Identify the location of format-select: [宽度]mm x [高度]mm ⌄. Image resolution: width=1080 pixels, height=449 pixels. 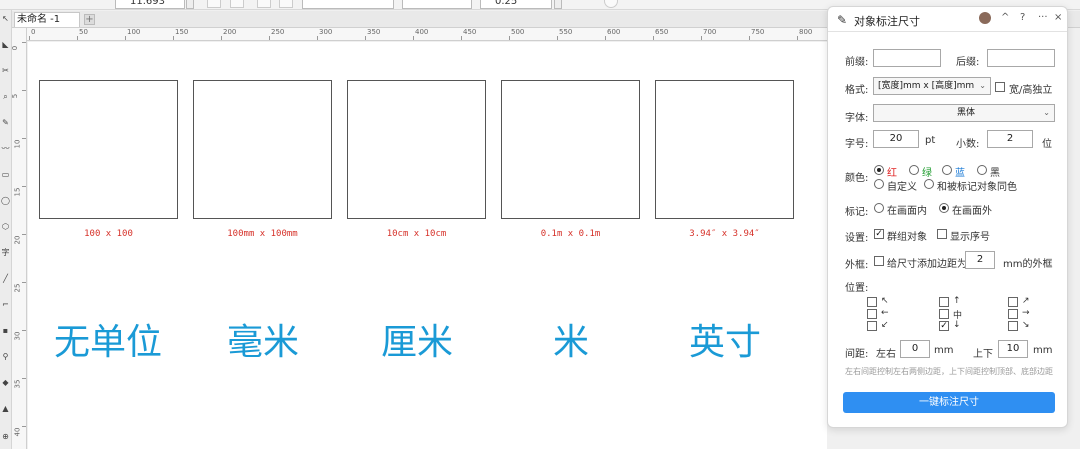
(932, 86).